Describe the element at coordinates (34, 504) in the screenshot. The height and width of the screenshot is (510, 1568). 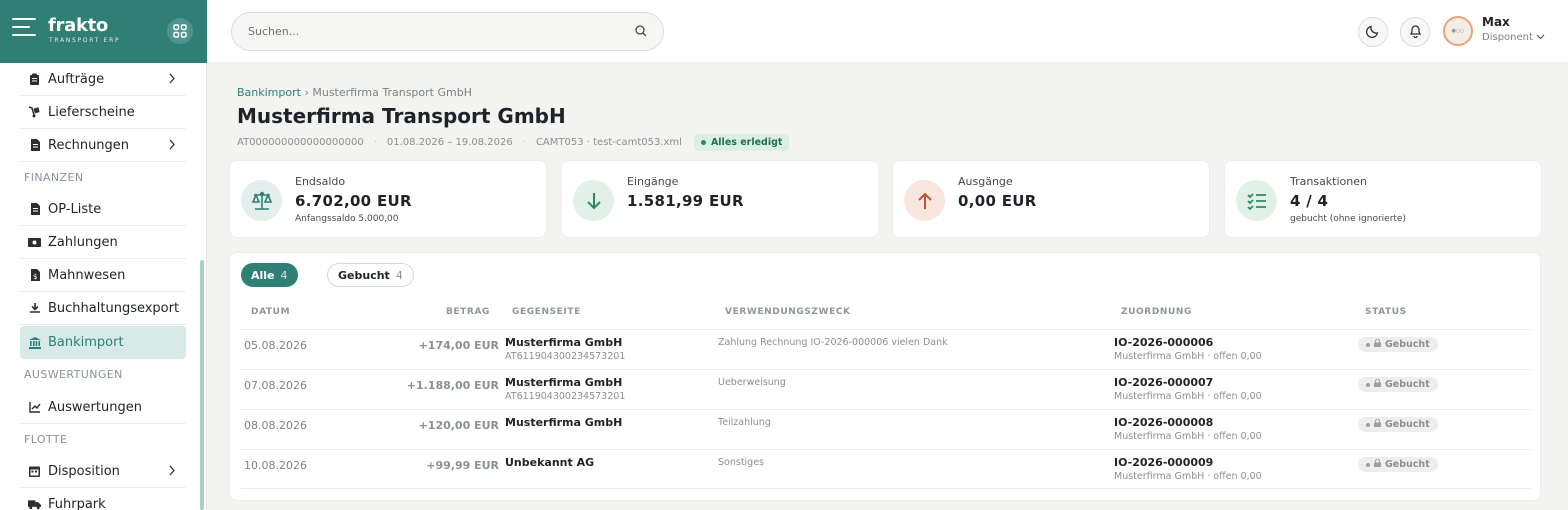
I see `truck-icon` at that location.